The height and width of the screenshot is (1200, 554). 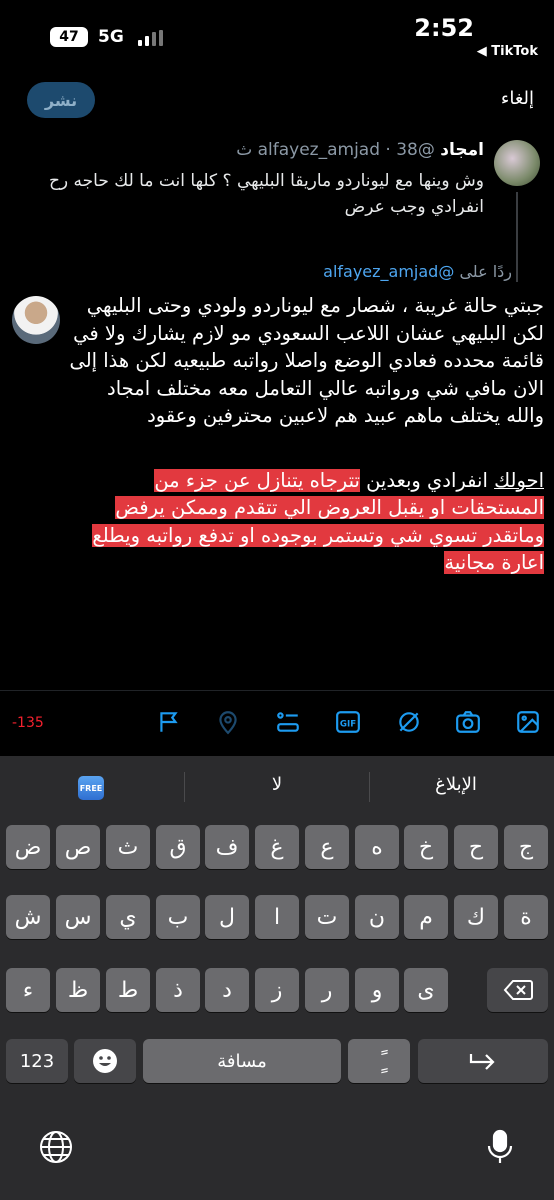 I want to click on emoji-icon, so click(x=105, y=1061).